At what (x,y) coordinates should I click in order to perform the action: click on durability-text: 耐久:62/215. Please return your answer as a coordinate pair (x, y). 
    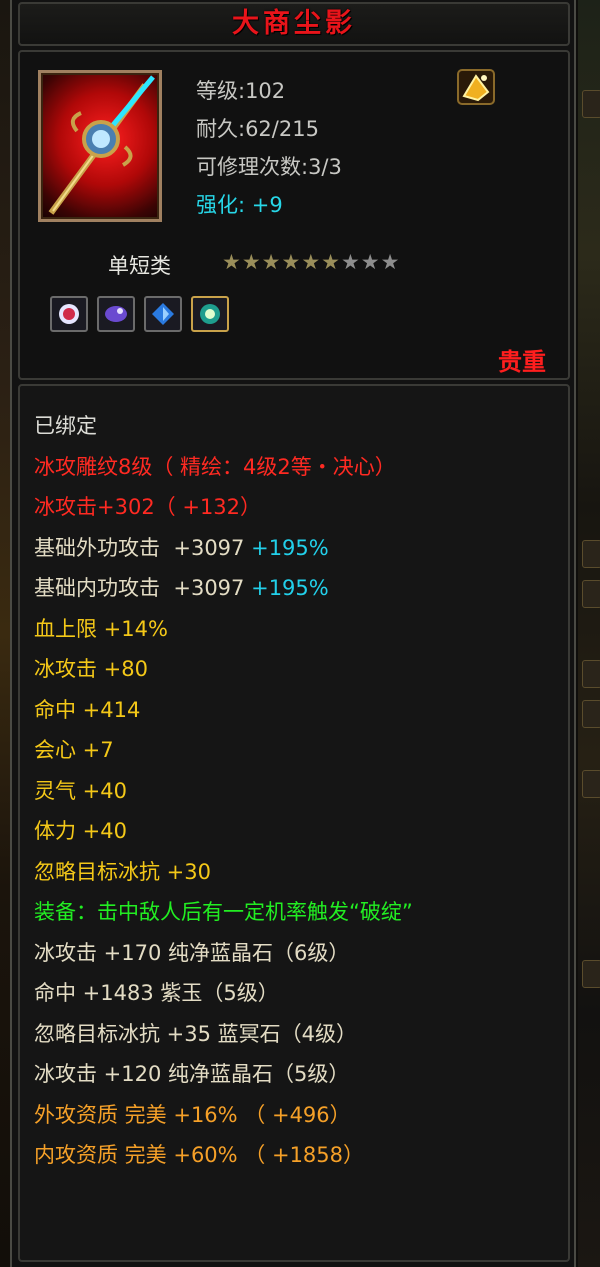
    Looking at the image, I should click on (257, 129).